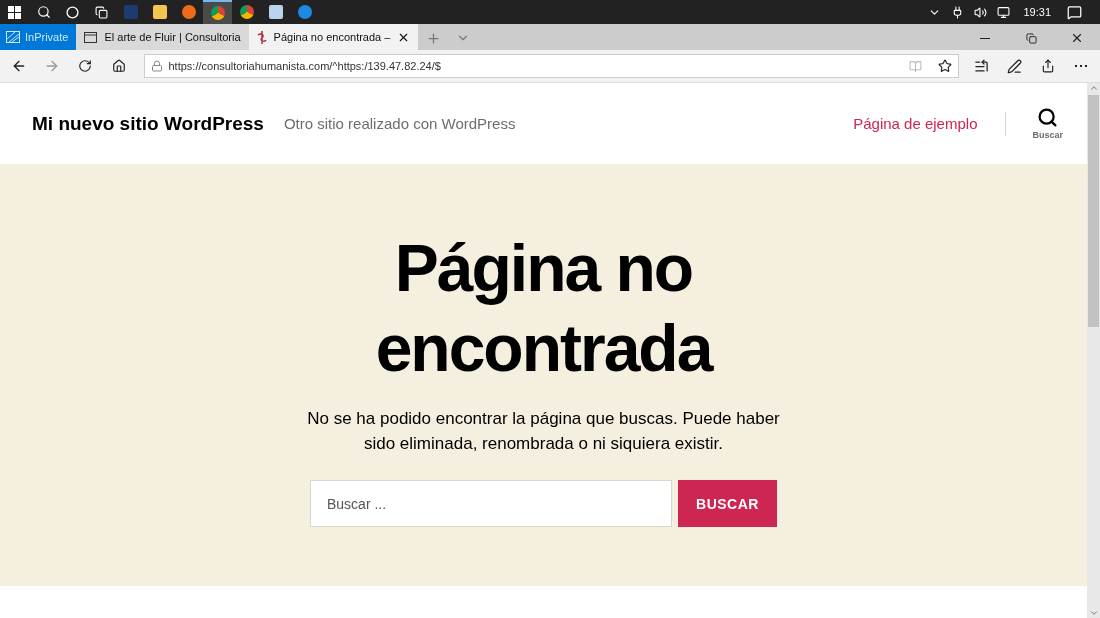 The height and width of the screenshot is (618, 1100). Describe the element at coordinates (72, 12) in the screenshot. I see `circle-icon` at that location.